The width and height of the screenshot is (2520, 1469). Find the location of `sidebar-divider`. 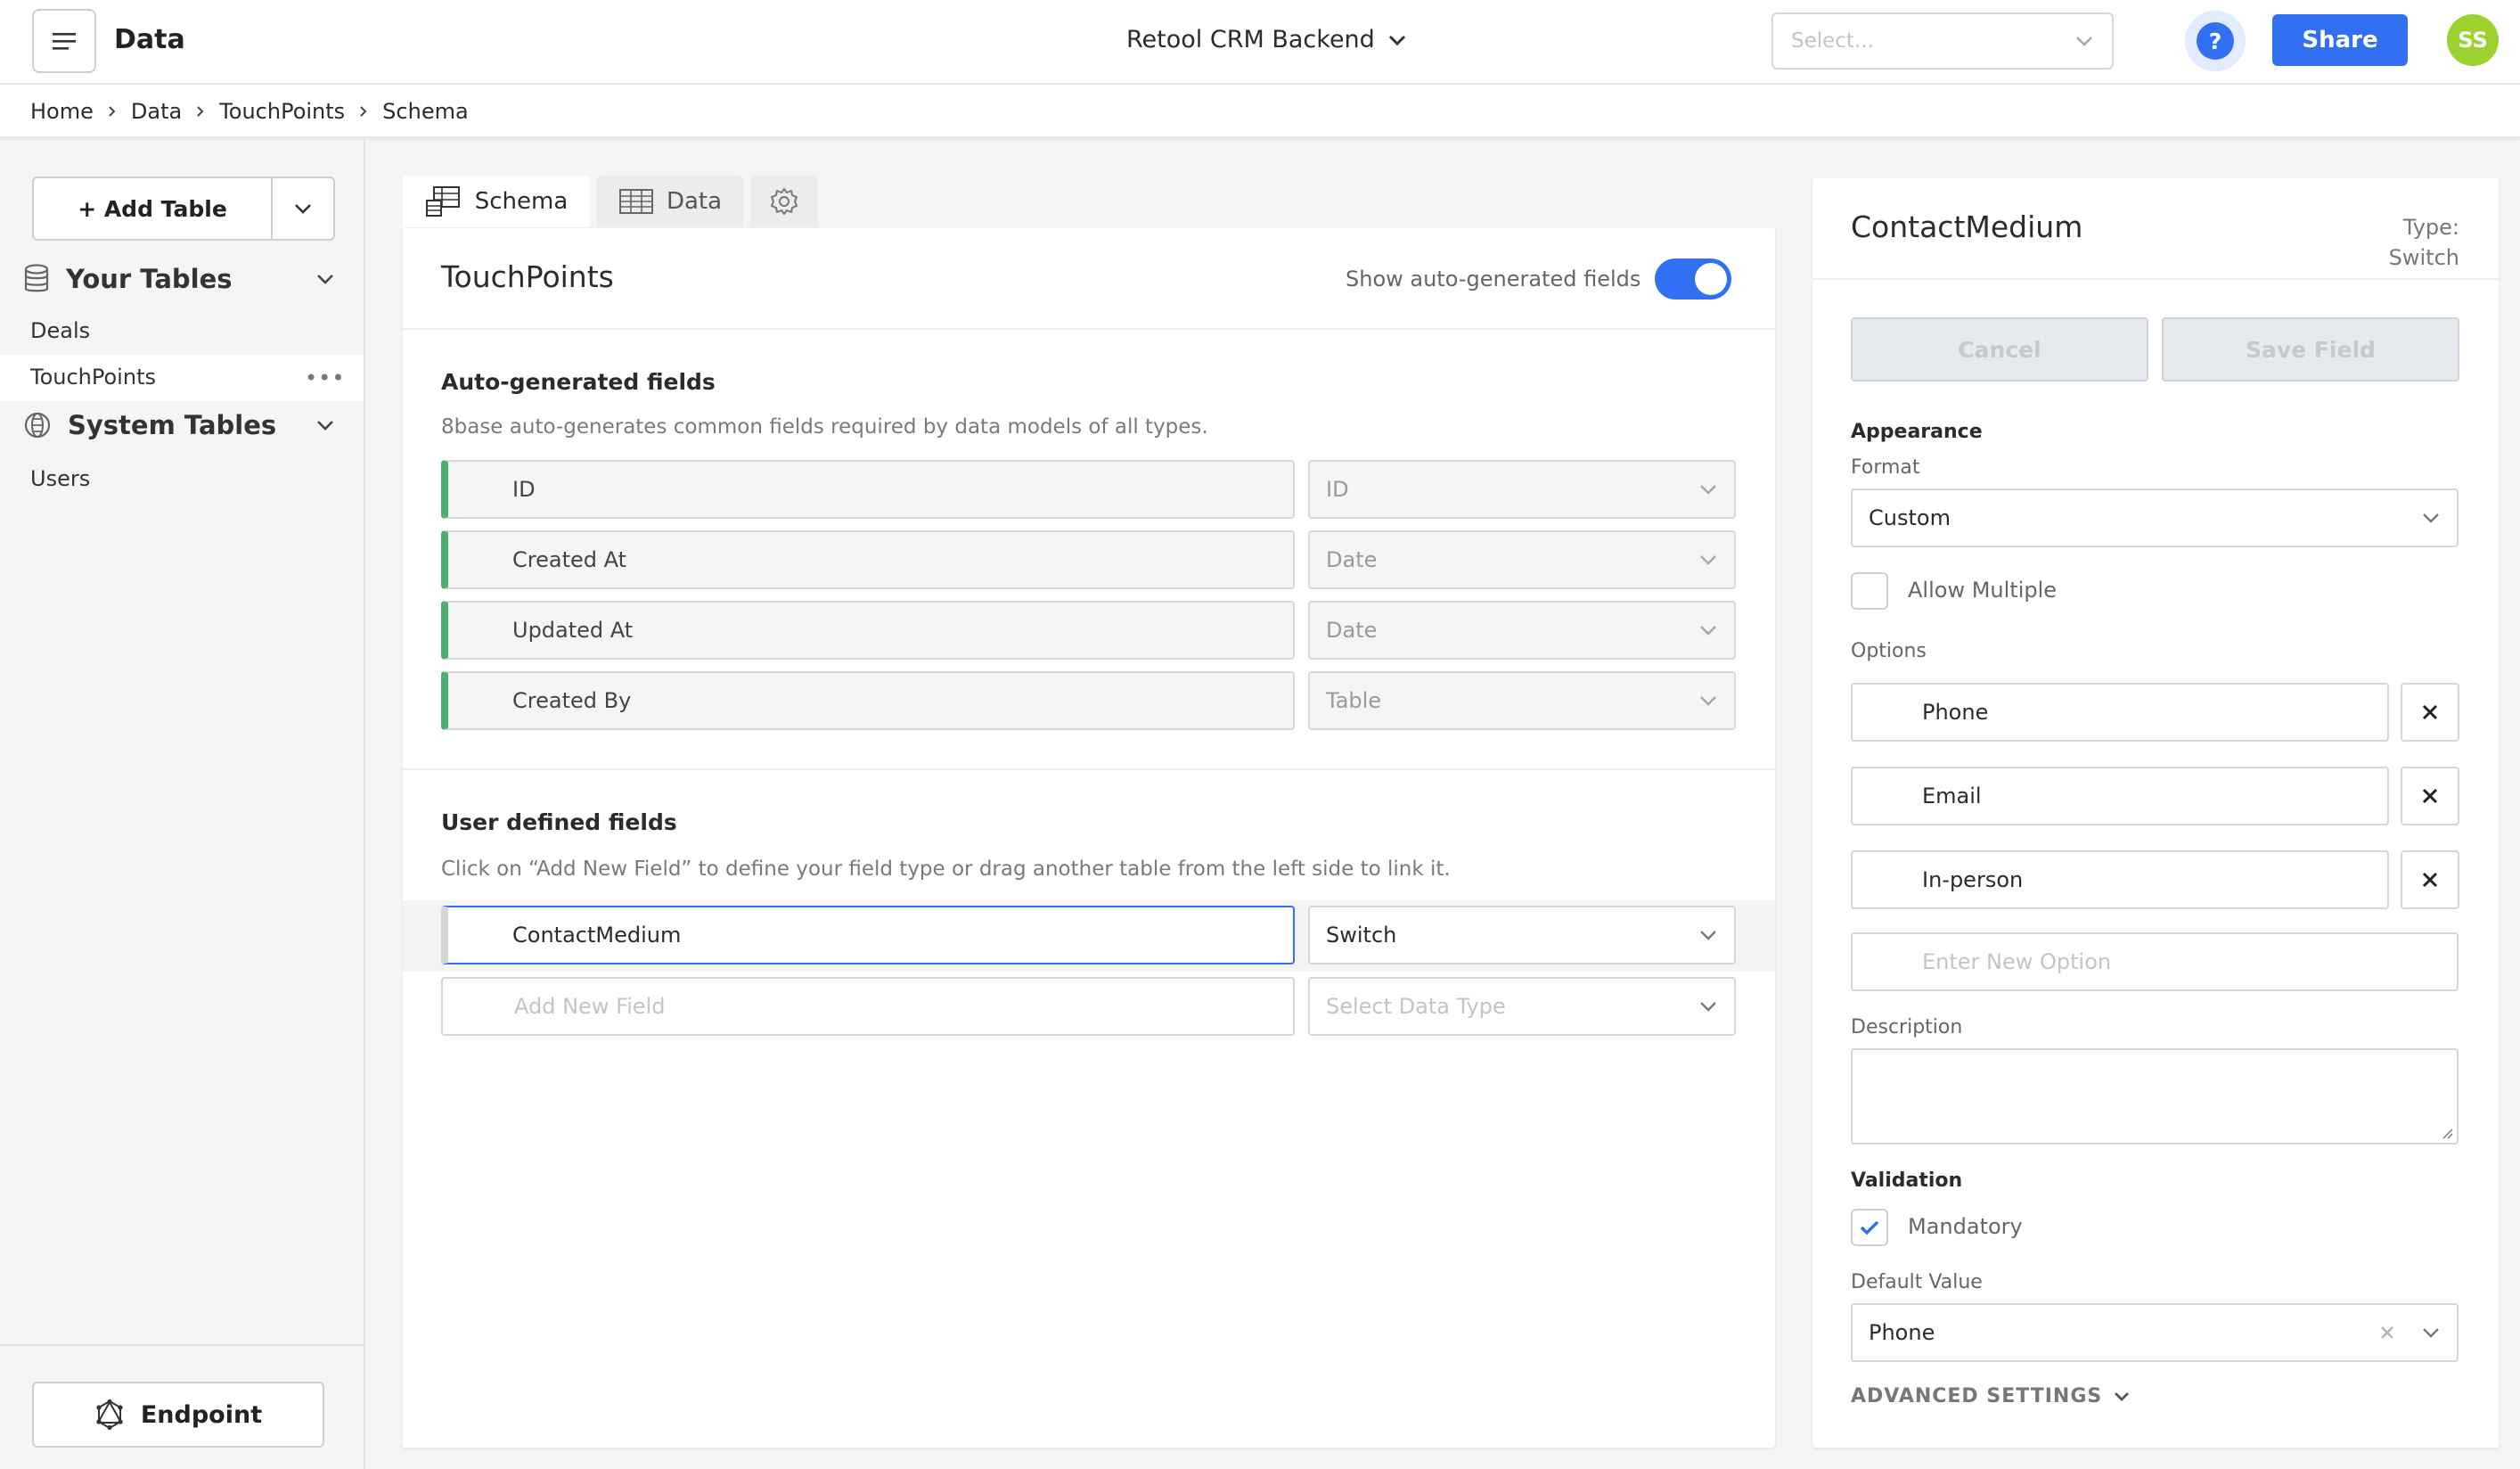

sidebar-divider is located at coordinates (182, 1345).